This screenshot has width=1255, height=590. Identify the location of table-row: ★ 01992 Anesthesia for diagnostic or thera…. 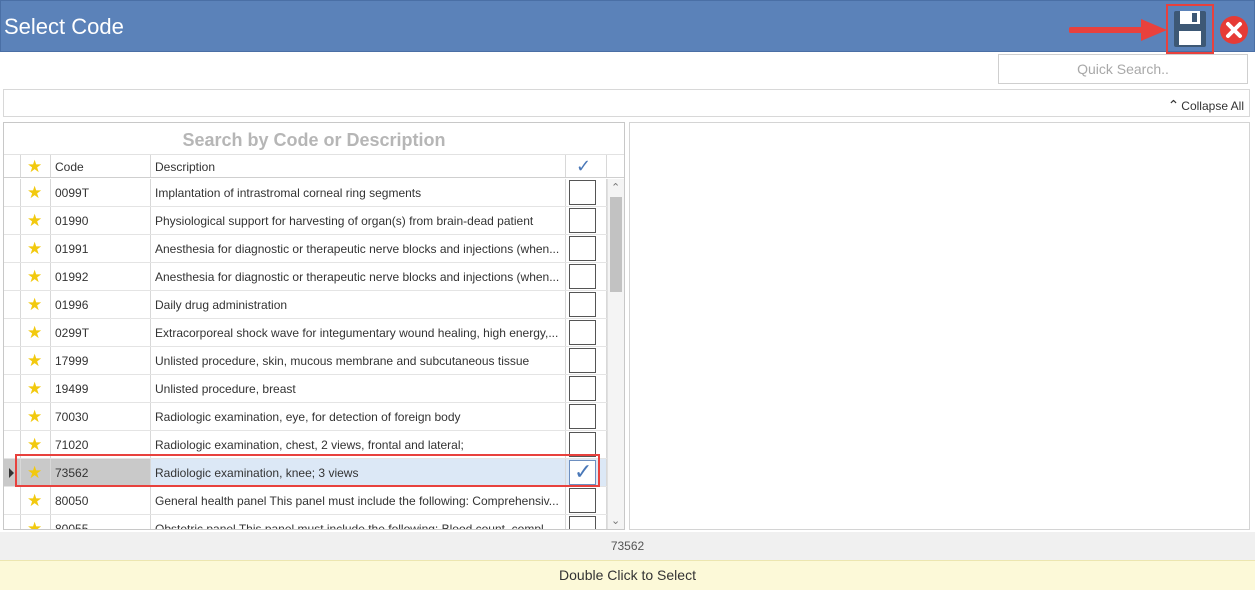
(305, 277).